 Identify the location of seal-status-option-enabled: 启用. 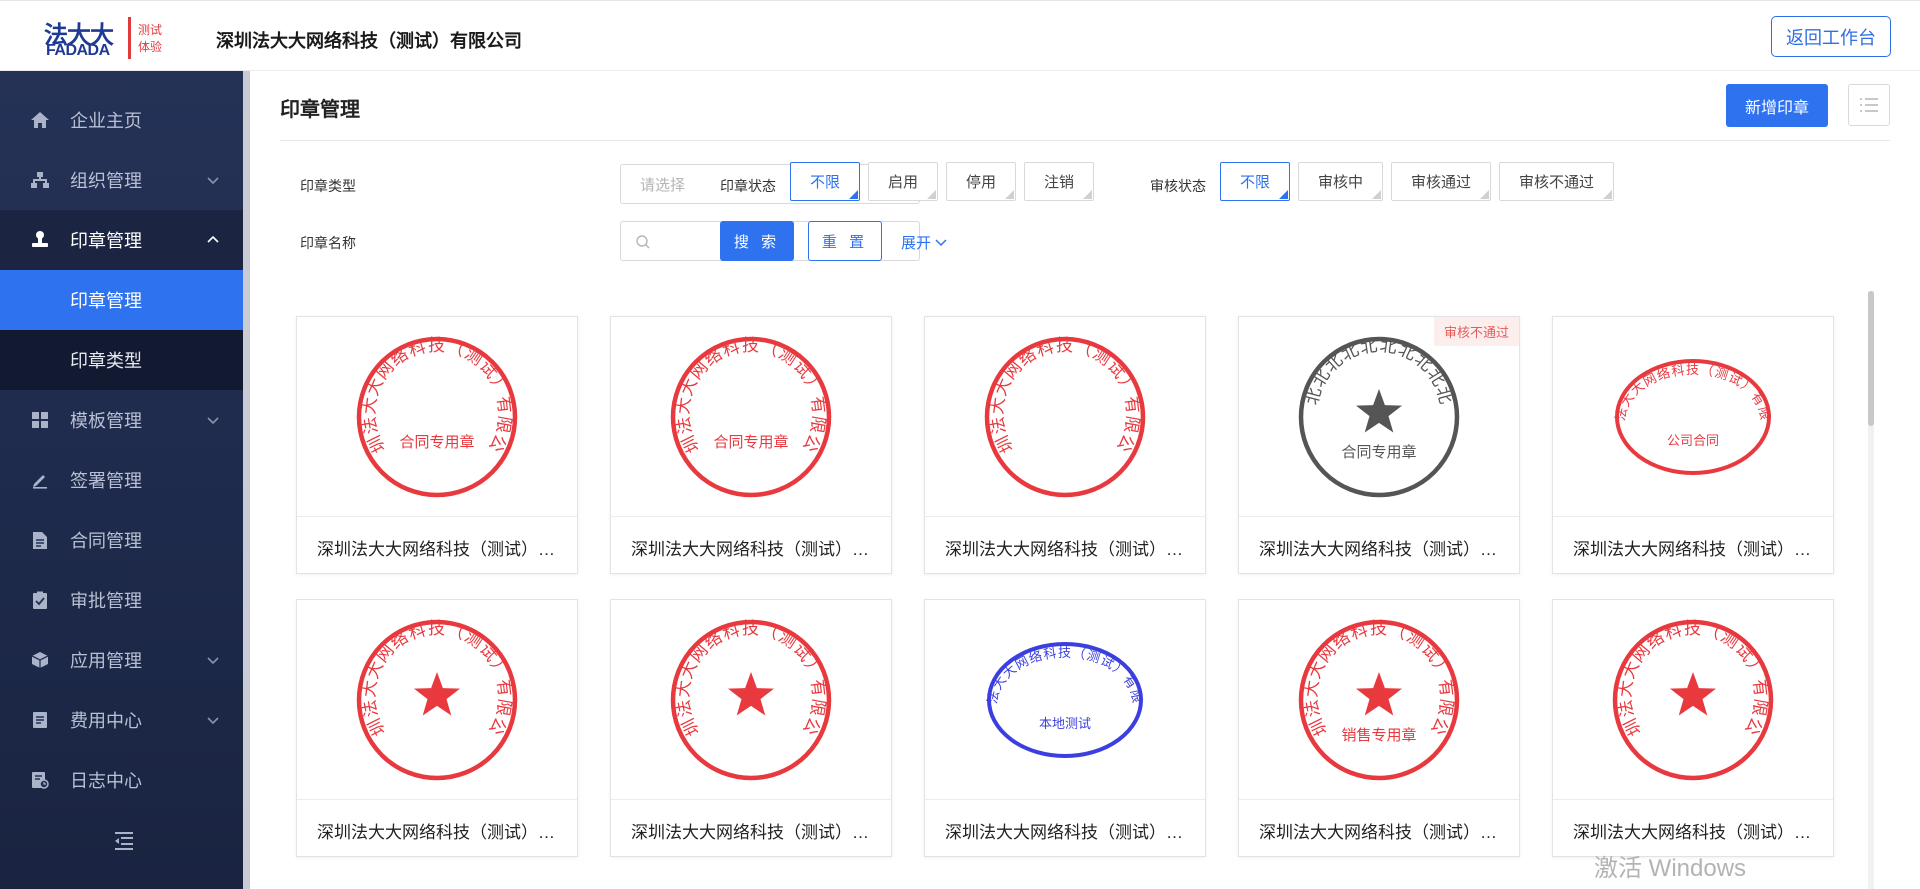
(903, 181).